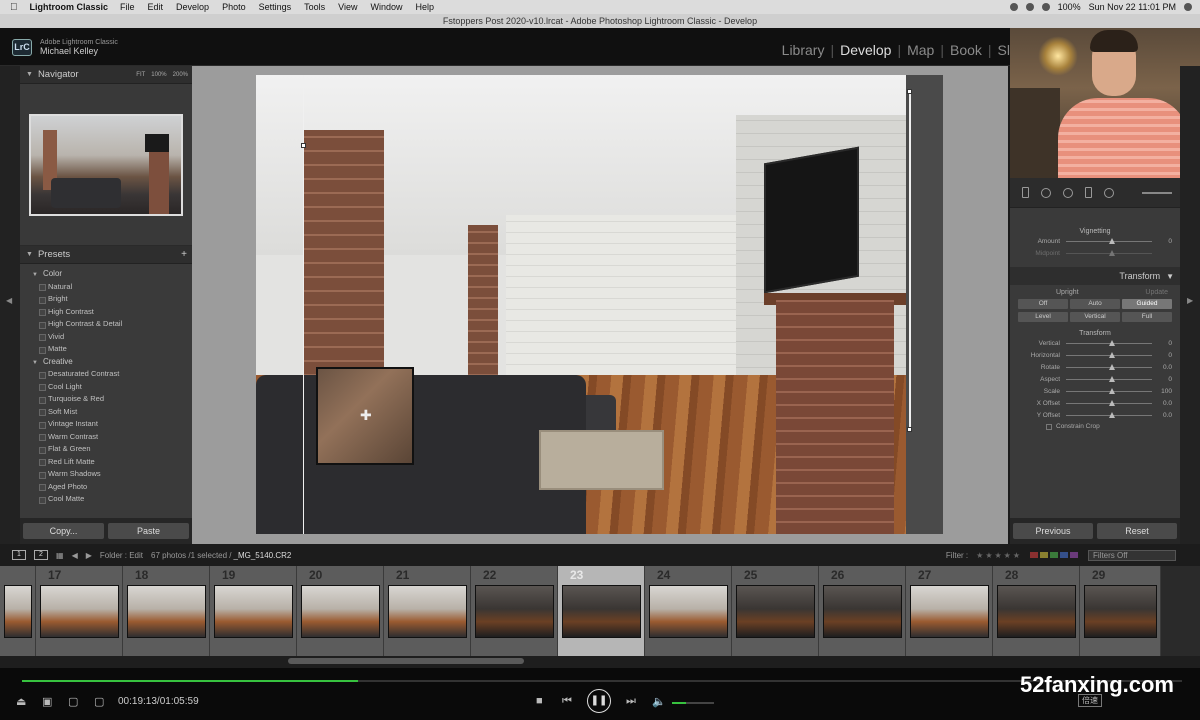  Describe the element at coordinates (106, 424) in the screenshot. I see `preset-item: Vintage Instant` at that location.